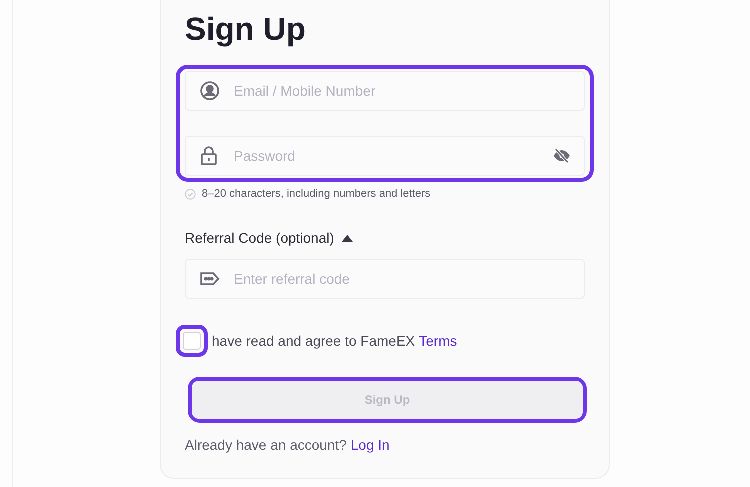  I want to click on agreement-text: have read and agree to FameEX, so click(314, 341).